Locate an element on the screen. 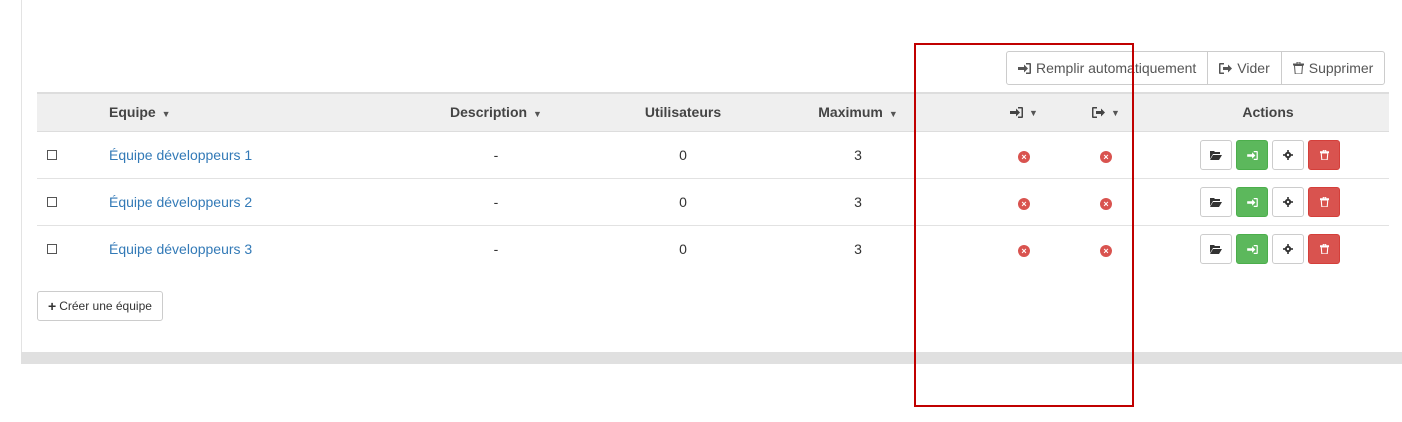  header-team-label: Equipe is located at coordinates (132, 112).